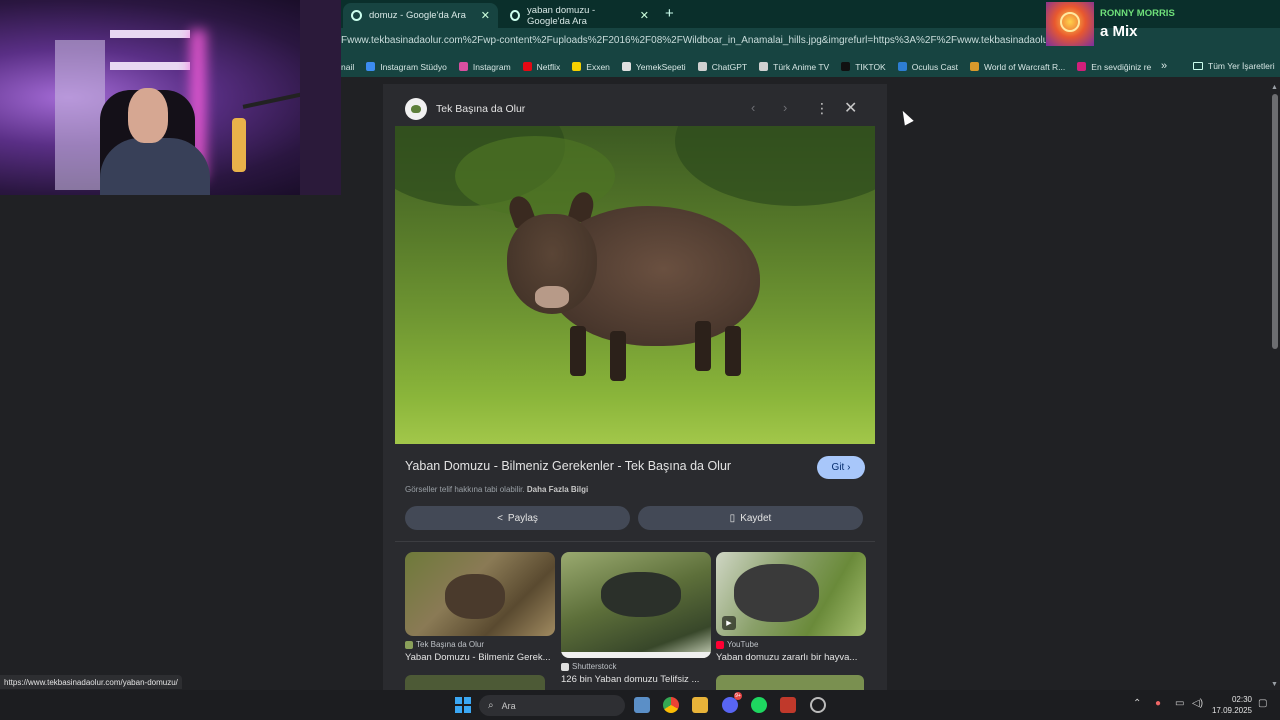 The image size is (1280, 720). Describe the element at coordinates (1137, 13) in the screenshot. I see `np-artist: RONNY MORRIS` at that location.